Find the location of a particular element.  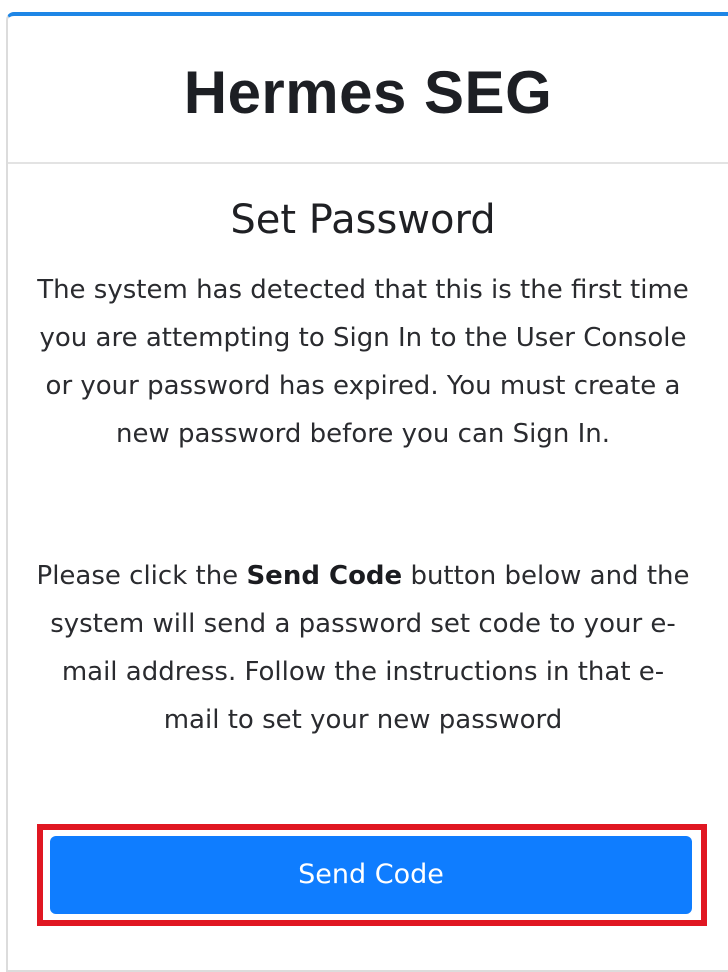

instructions-text-start: Please click the is located at coordinates (141, 576).